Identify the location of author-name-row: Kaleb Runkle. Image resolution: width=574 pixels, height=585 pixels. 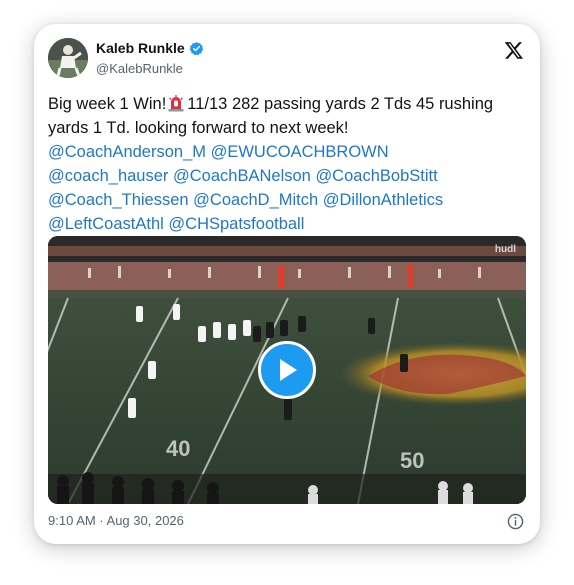
(150, 48).